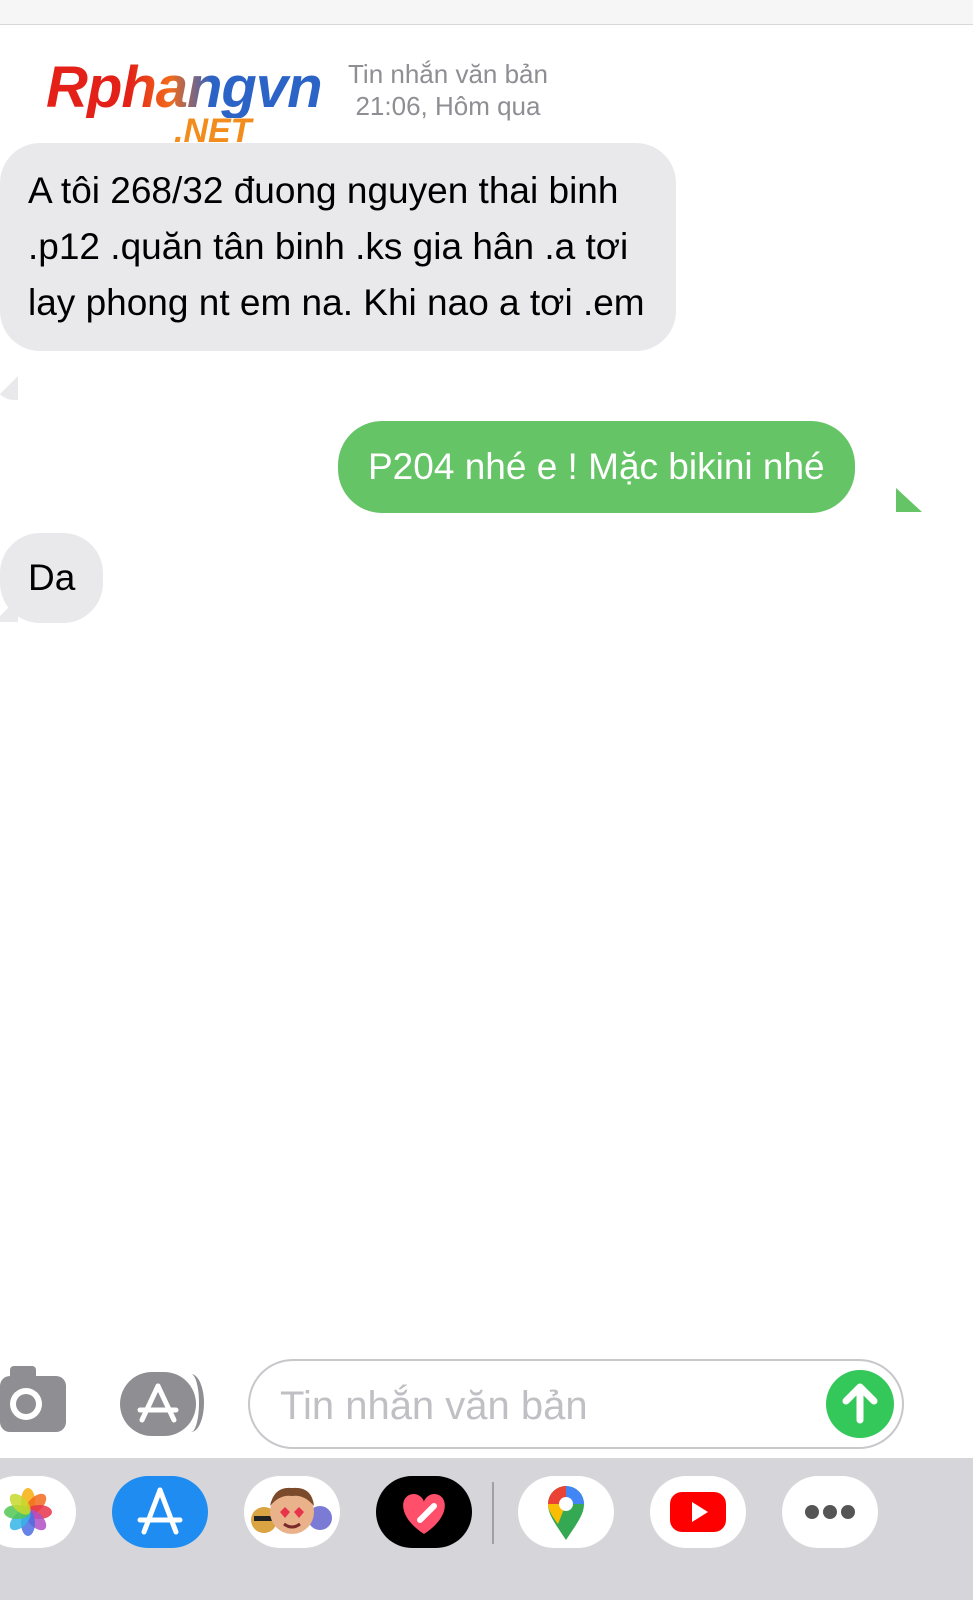 The height and width of the screenshot is (1600, 973). What do you see at coordinates (448, 90) in the screenshot?
I see `conversation-header: Tin nhắn văn bản 21:06, Hôm qua` at bounding box center [448, 90].